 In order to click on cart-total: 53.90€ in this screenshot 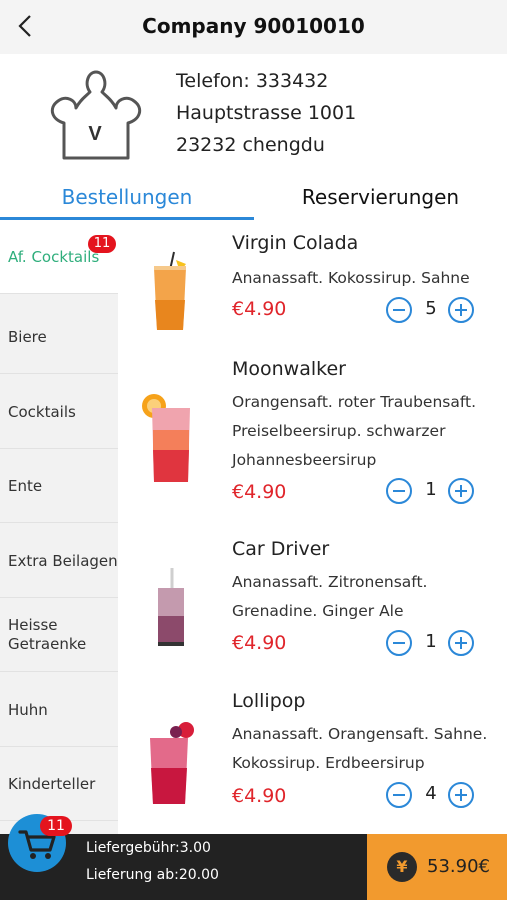, I will do `click(458, 866)`.